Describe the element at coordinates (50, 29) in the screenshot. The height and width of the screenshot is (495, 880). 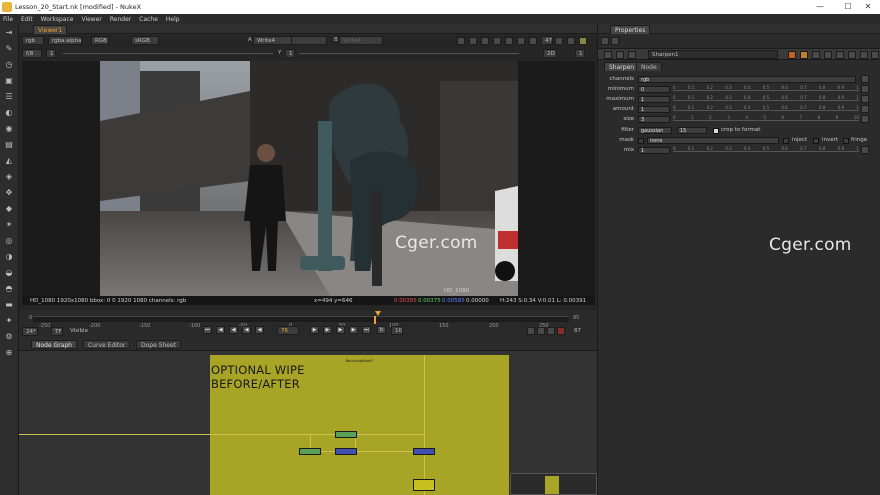
I see `tab-viewer1: Viewer1` at that location.